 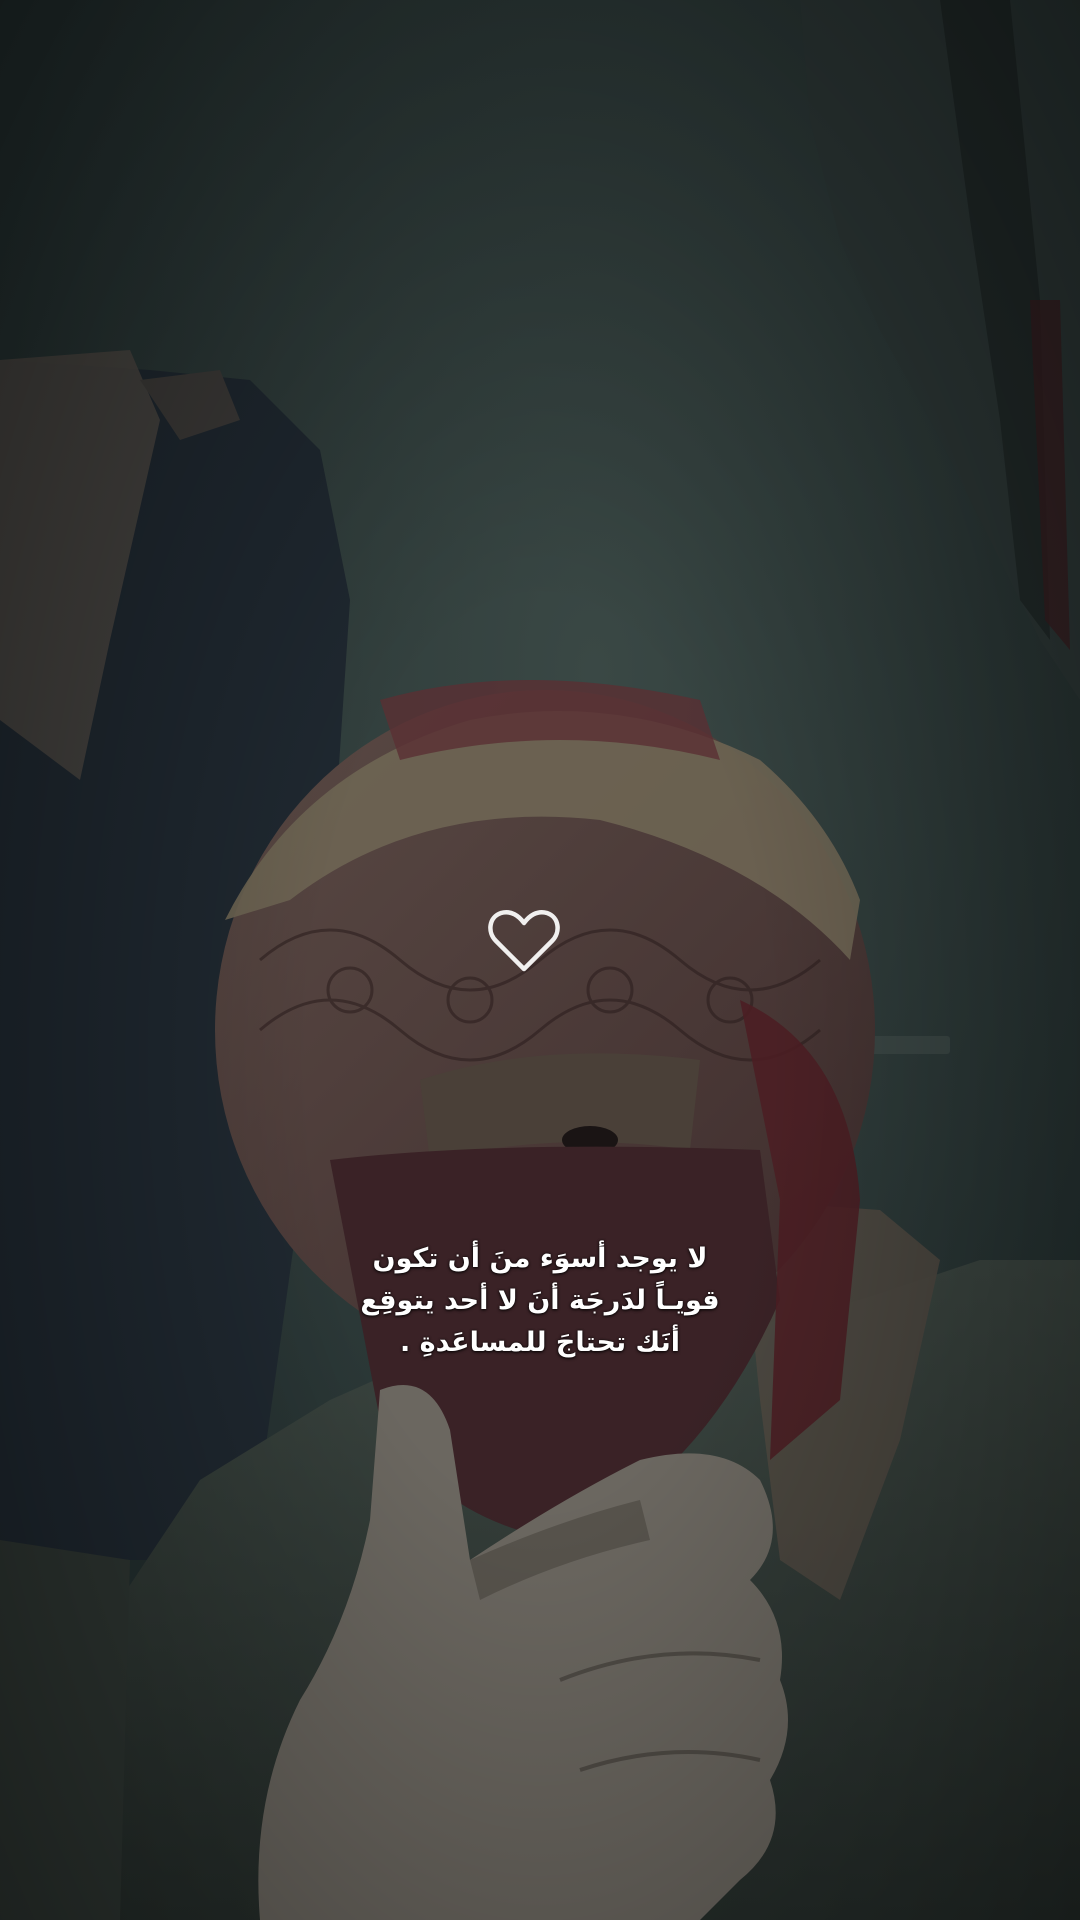 I want to click on caption-line-1: لا يوجد أسوَء منَ أن تكون, so click(x=540, y=1258).